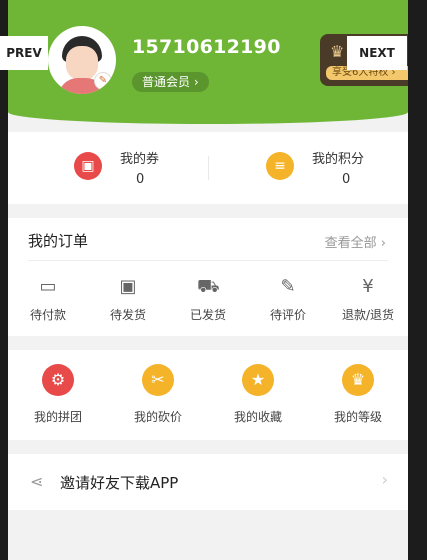 Image resolution: width=427 pixels, height=560 pixels. Describe the element at coordinates (368, 286) in the screenshot. I see `refund-icon: ¥` at that location.